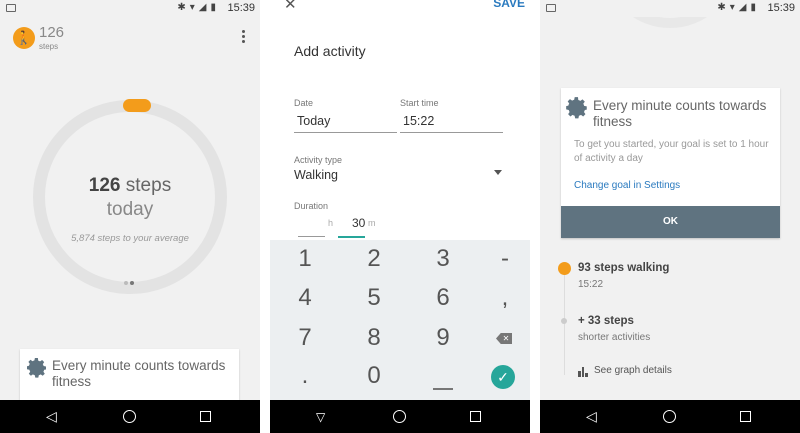 The width and height of the screenshot is (800, 433). What do you see at coordinates (680, 113) in the screenshot?
I see `goal-card-title: Every minute counts towards fitness` at bounding box center [680, 113].